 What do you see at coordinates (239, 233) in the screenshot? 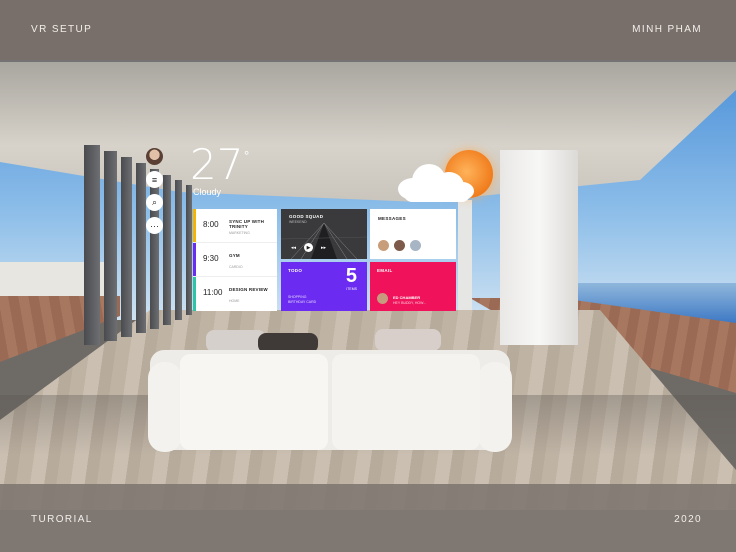
I see `schedule-sub: MARKETING` at bounding box center [239, 233].